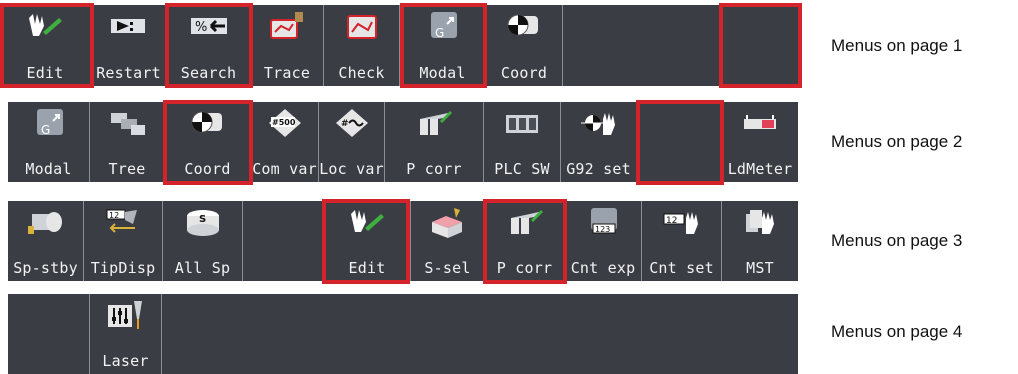  What do you see at coordinates (125, 361) in the screenshot?
I see `menu-label: Laser` at bounding box center [125, 361].